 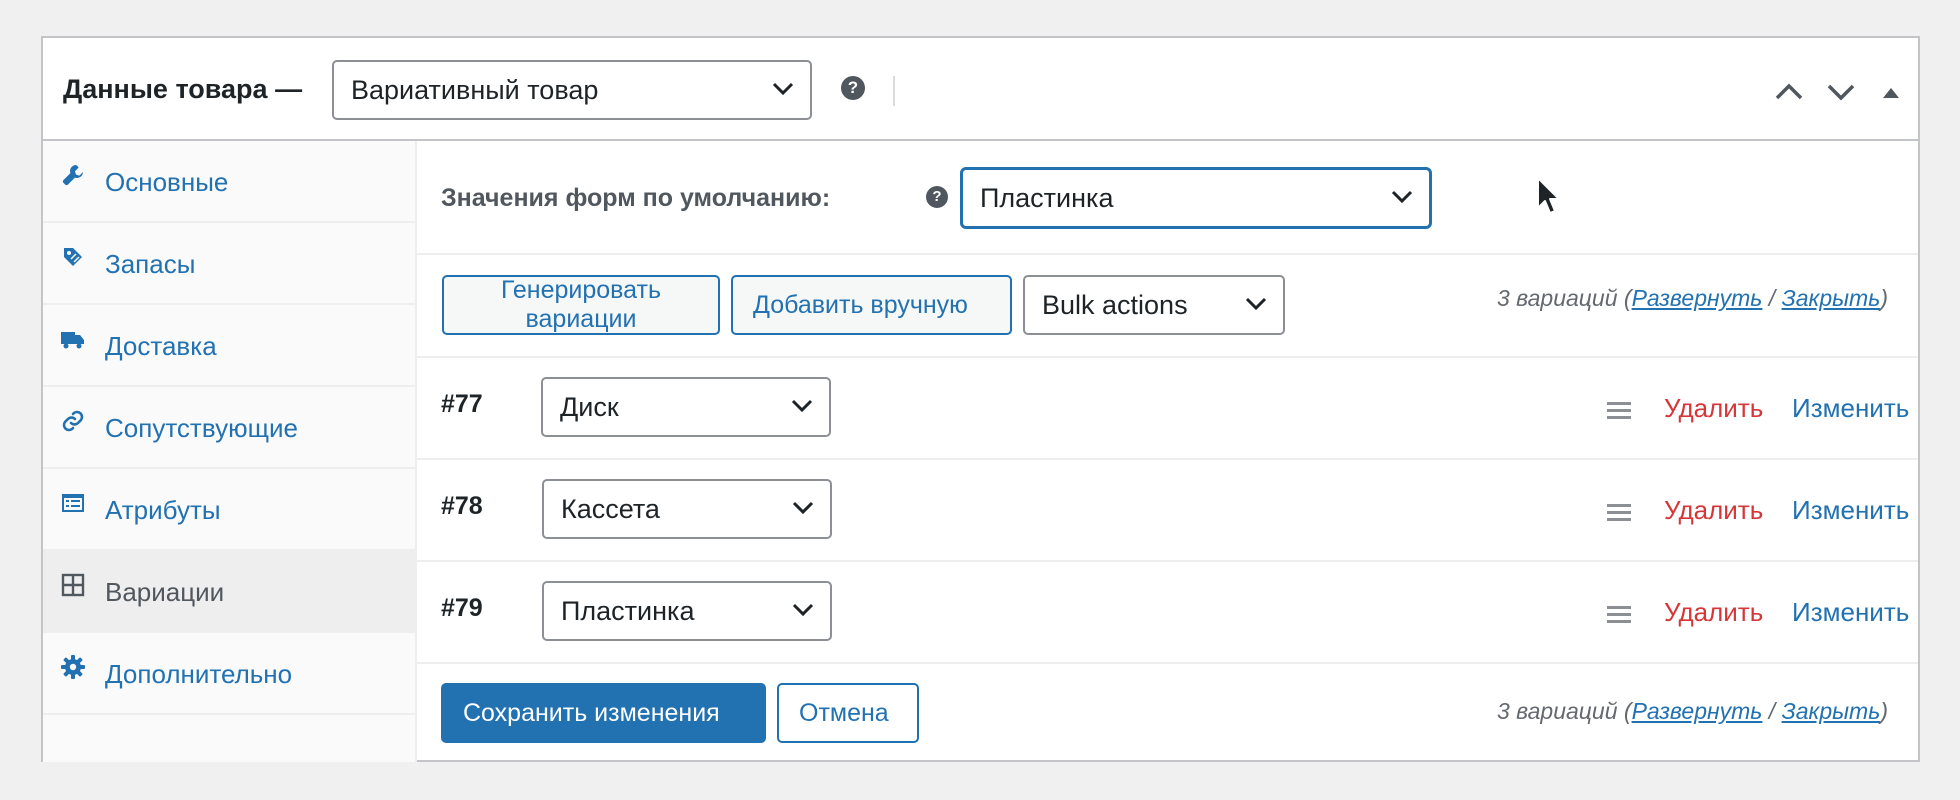 I want to click on default-values-label: Значения форм по умолчанию:, so click(x=636, y=198).